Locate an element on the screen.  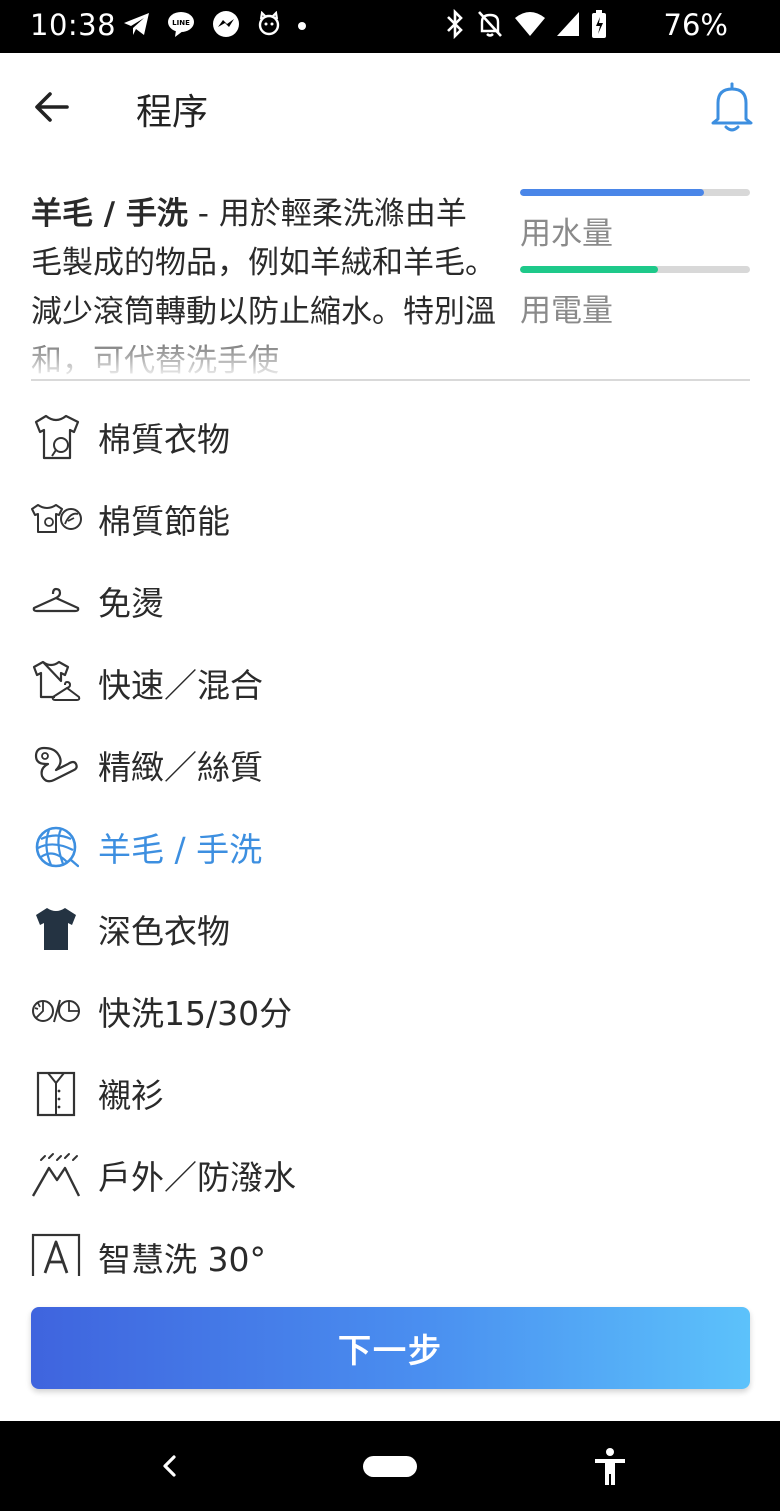
app-header: 程序 is located at coordinates (390, 106).